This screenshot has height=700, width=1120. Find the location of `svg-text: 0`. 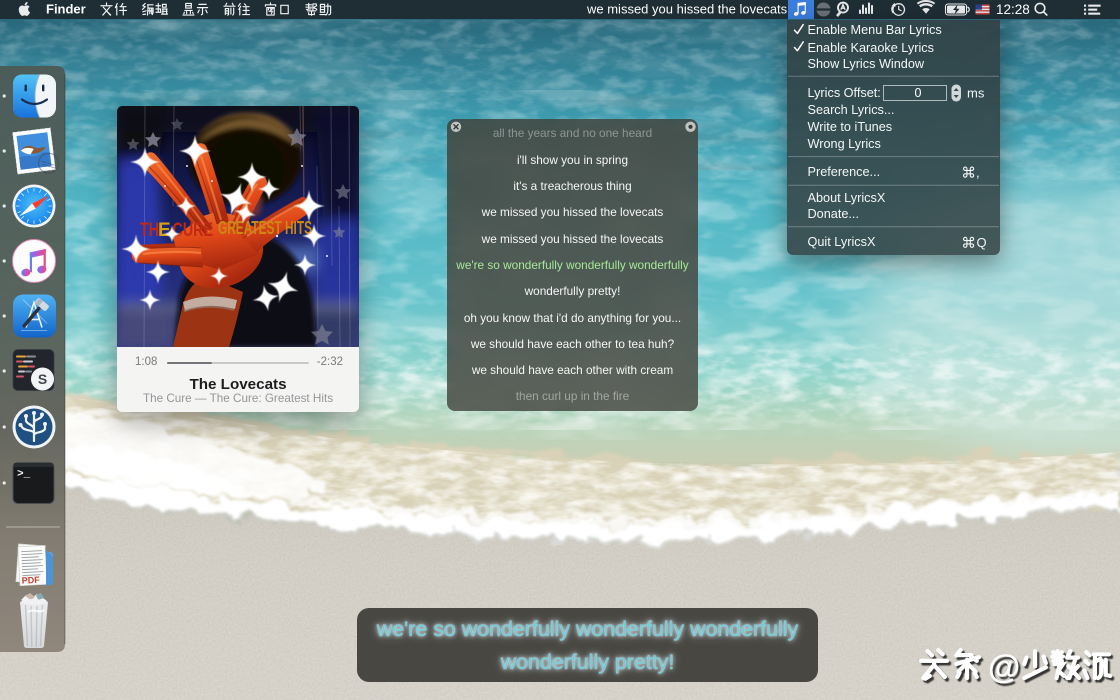

svg-text: 0 is located at coordinates (918, 93).